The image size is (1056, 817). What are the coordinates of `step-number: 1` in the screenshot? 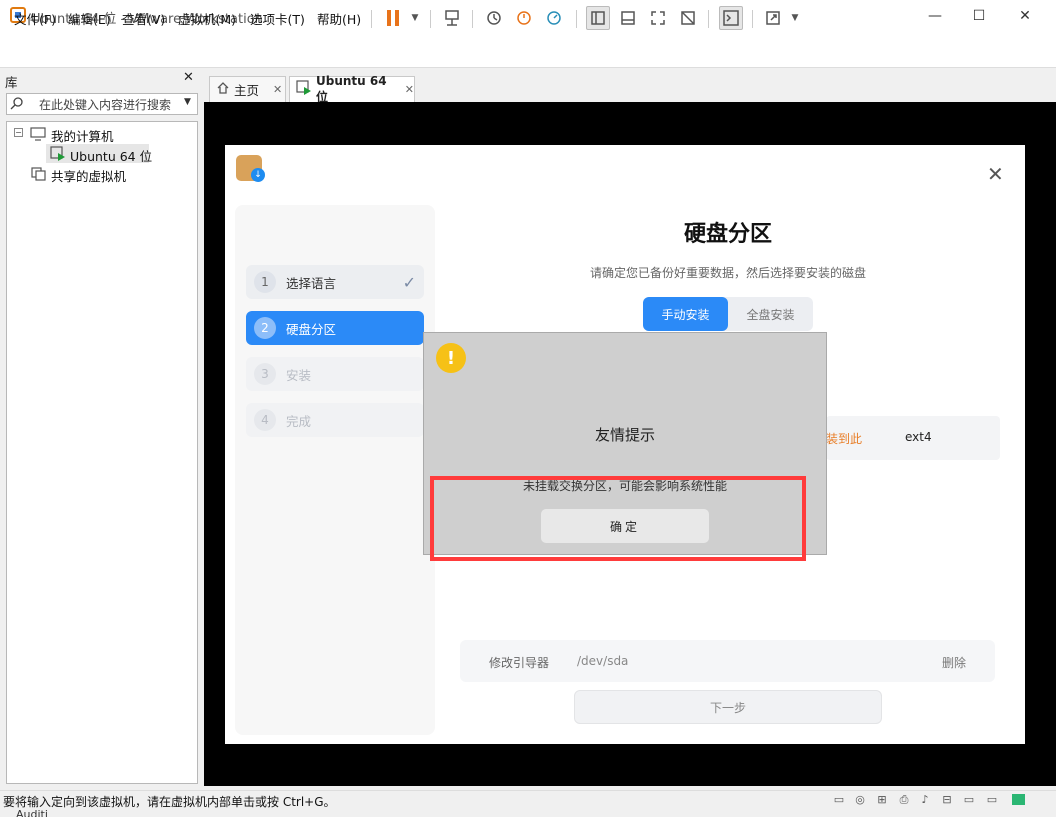 It's located at (265, 282).